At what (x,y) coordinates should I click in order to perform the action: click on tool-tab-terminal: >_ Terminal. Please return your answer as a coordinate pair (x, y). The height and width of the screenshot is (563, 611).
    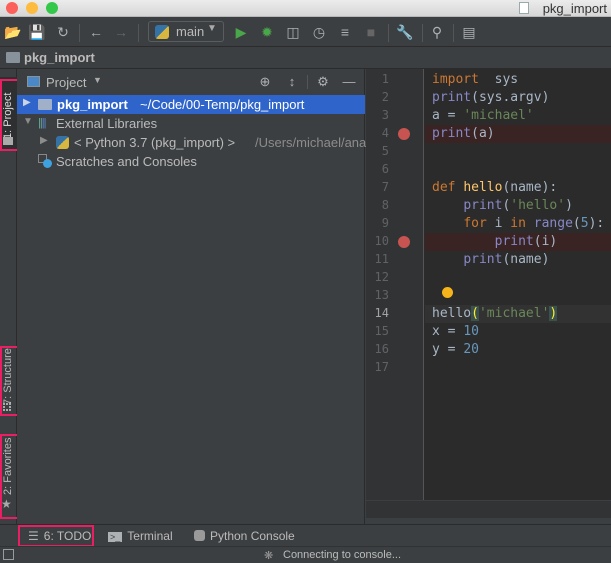
    Looking at the image, I should click on (140, 536).